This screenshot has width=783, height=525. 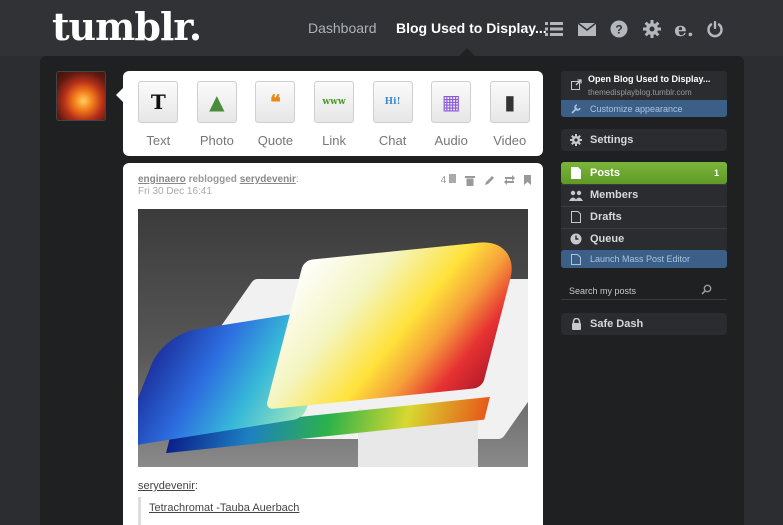 What do you see at coordinates (706, 291) in the screenshot?
I see `search-icon` at bounding box center [706, 291].